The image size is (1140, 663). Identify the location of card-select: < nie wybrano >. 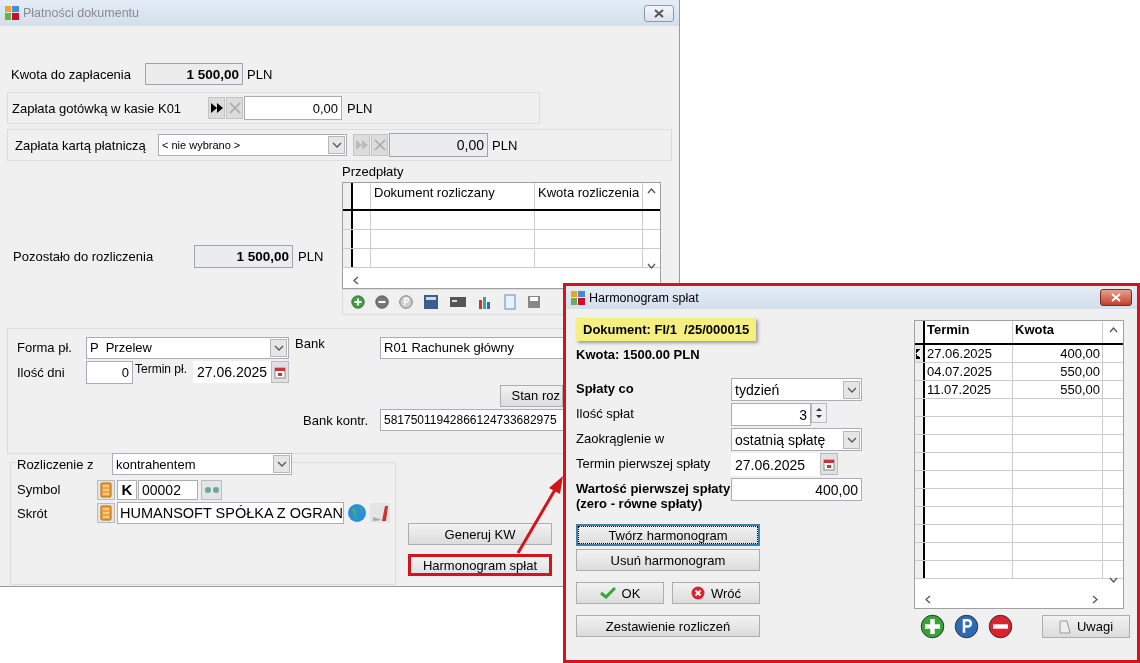
(252, 145).